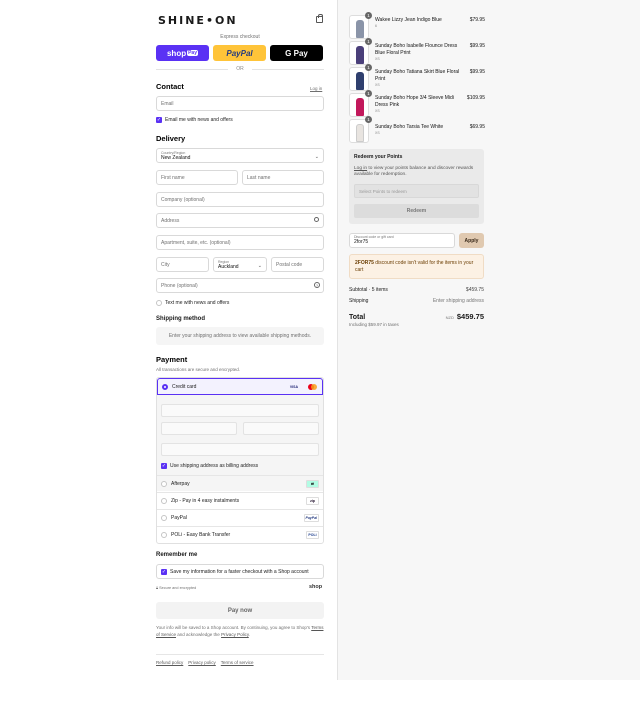 Image resolution: width=640 pixels, height=705 pixels. Describe the element at coordinates (237, 662) in the screenshot. I see `terms-of-service-link: Terms of service` at that location.